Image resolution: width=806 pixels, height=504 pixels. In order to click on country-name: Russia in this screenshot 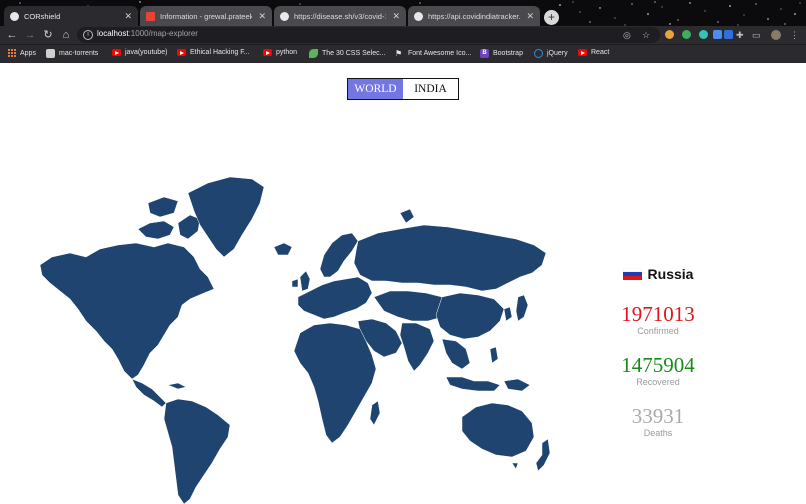, I will do `click(670, 274)`.